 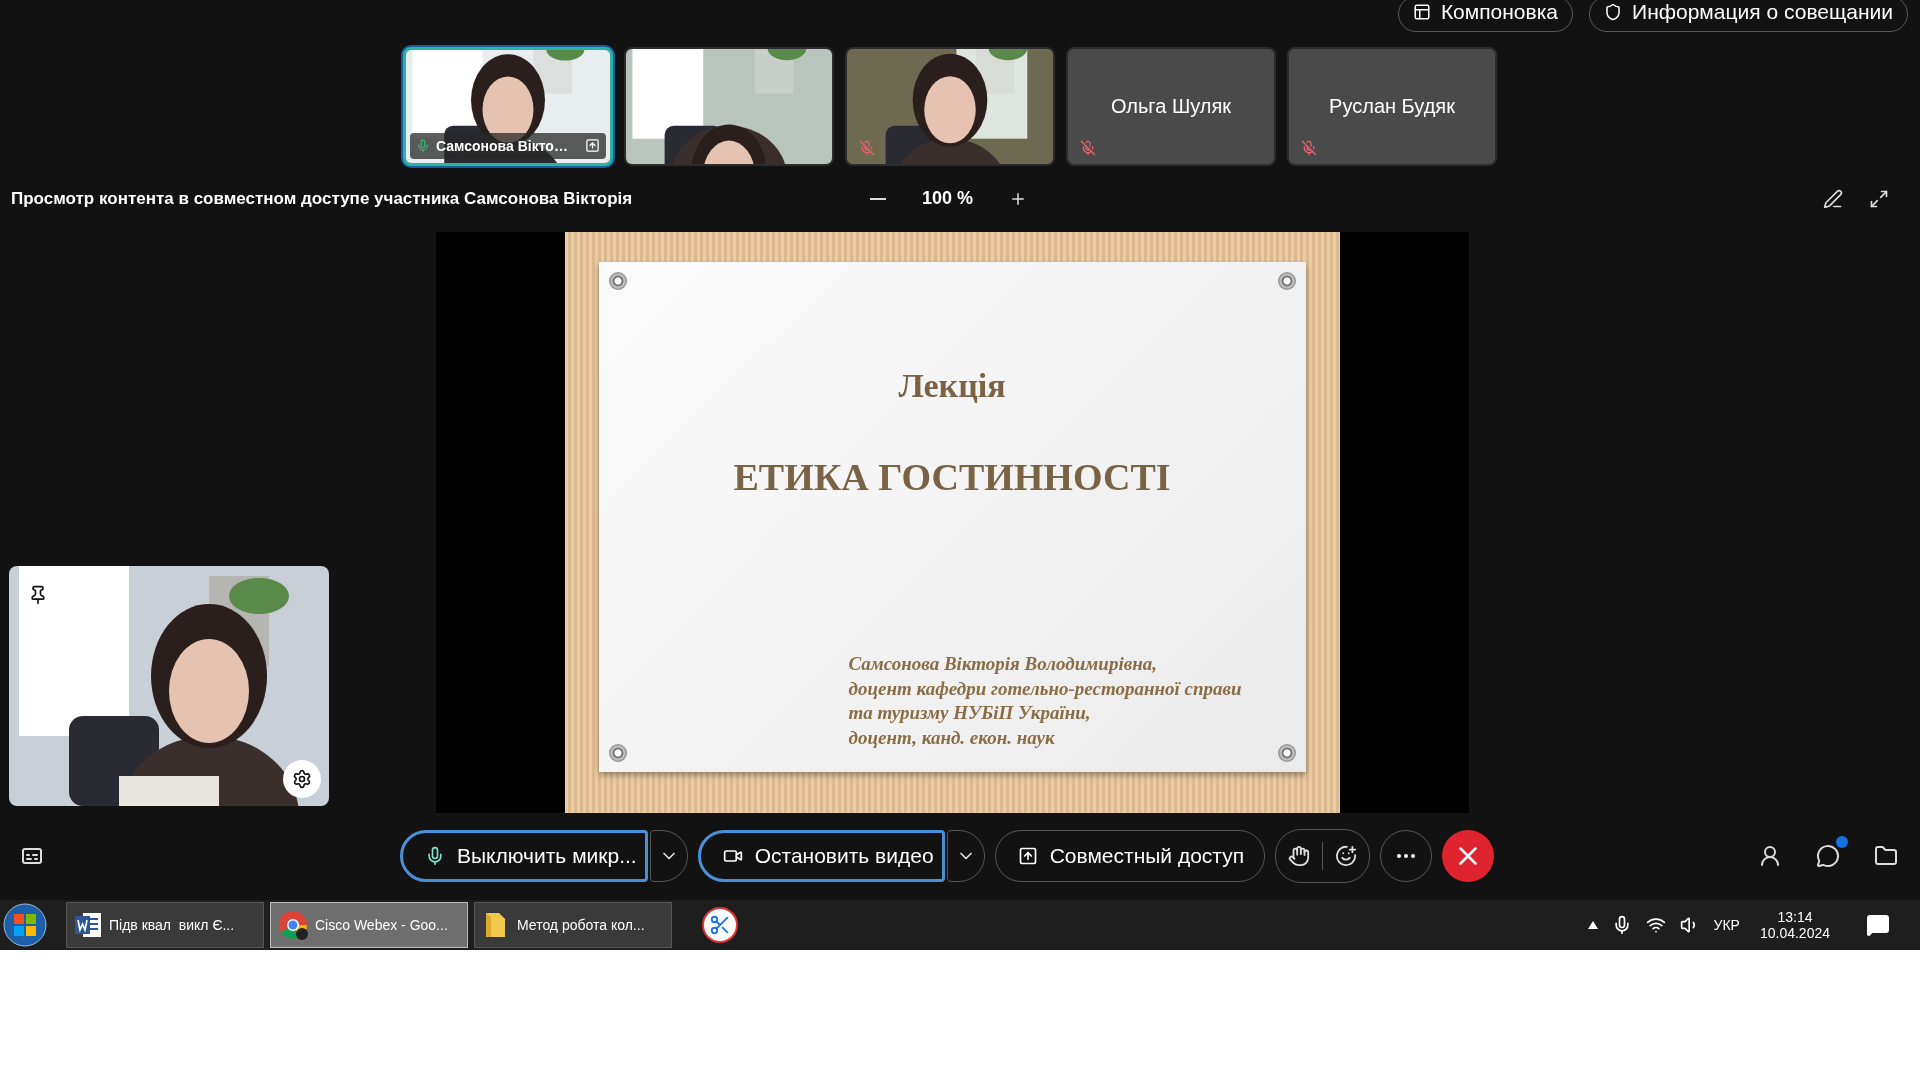 I want to click on hand-icon, so click(x=1299, y=856).